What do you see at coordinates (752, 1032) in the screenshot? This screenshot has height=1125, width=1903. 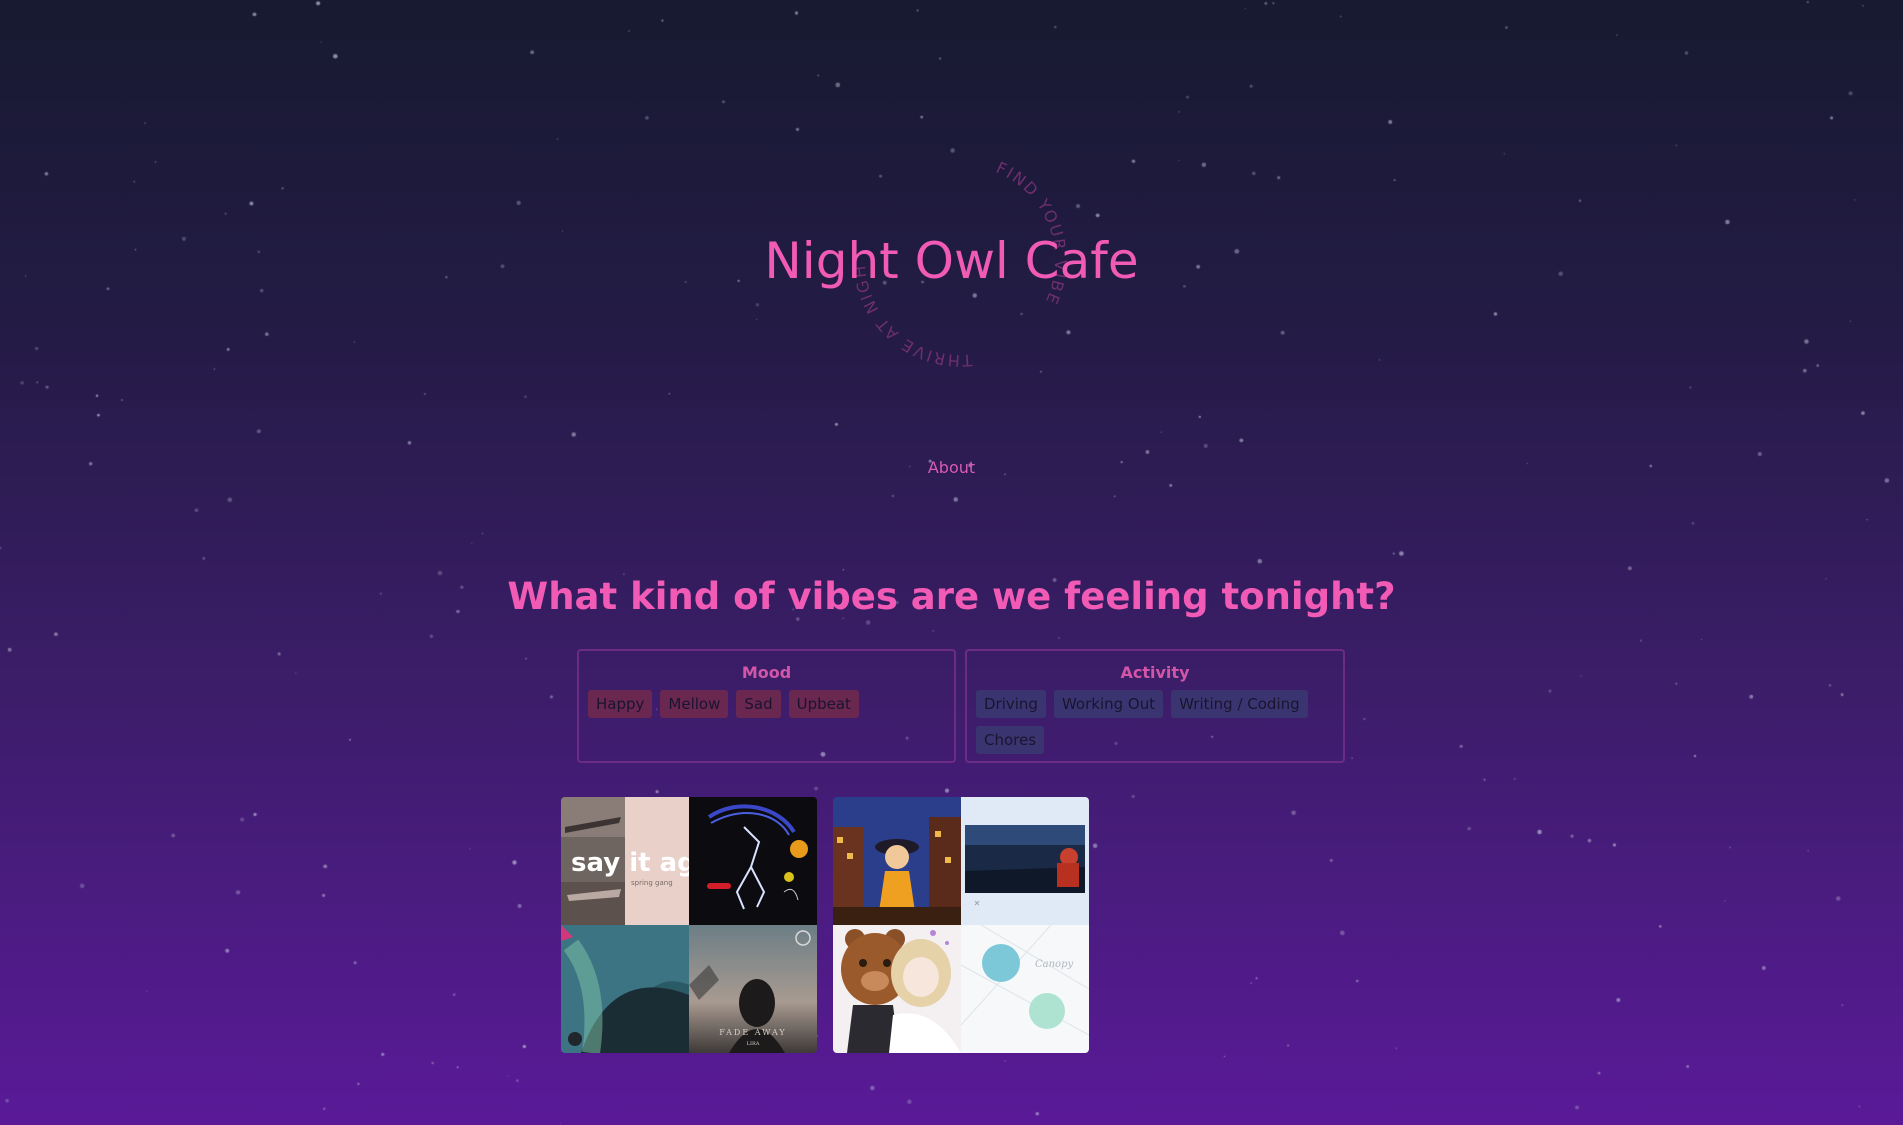 I see `cover-title: FADE AWAY` at bounding box center [752, 1032].